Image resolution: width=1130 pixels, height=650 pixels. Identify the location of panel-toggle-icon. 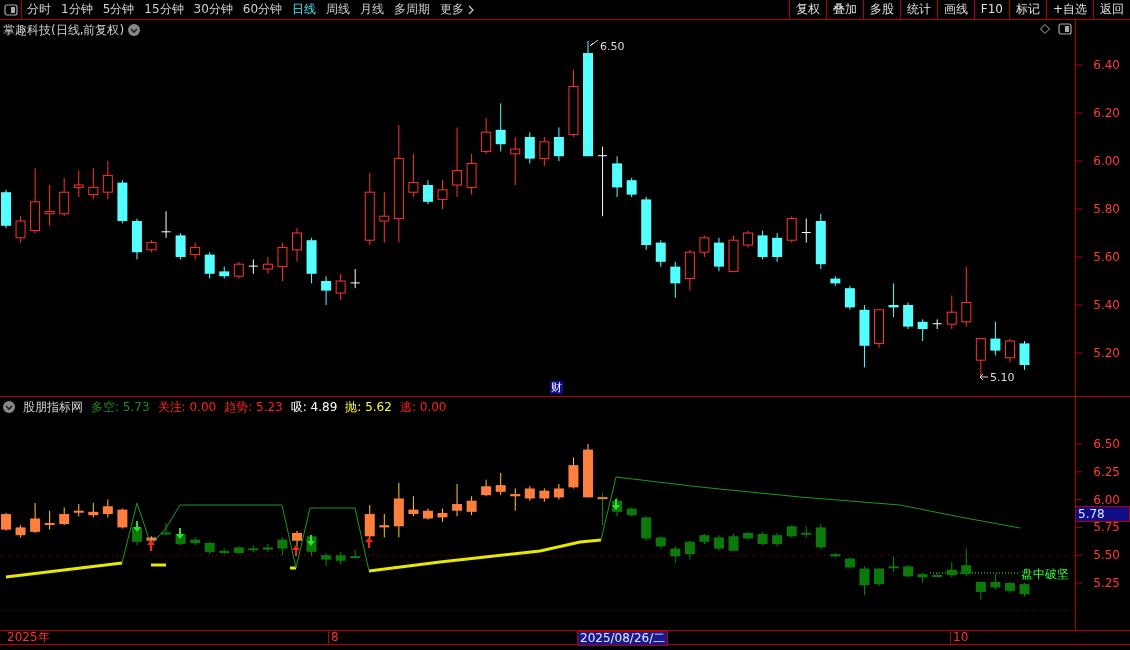
(1065, 29).